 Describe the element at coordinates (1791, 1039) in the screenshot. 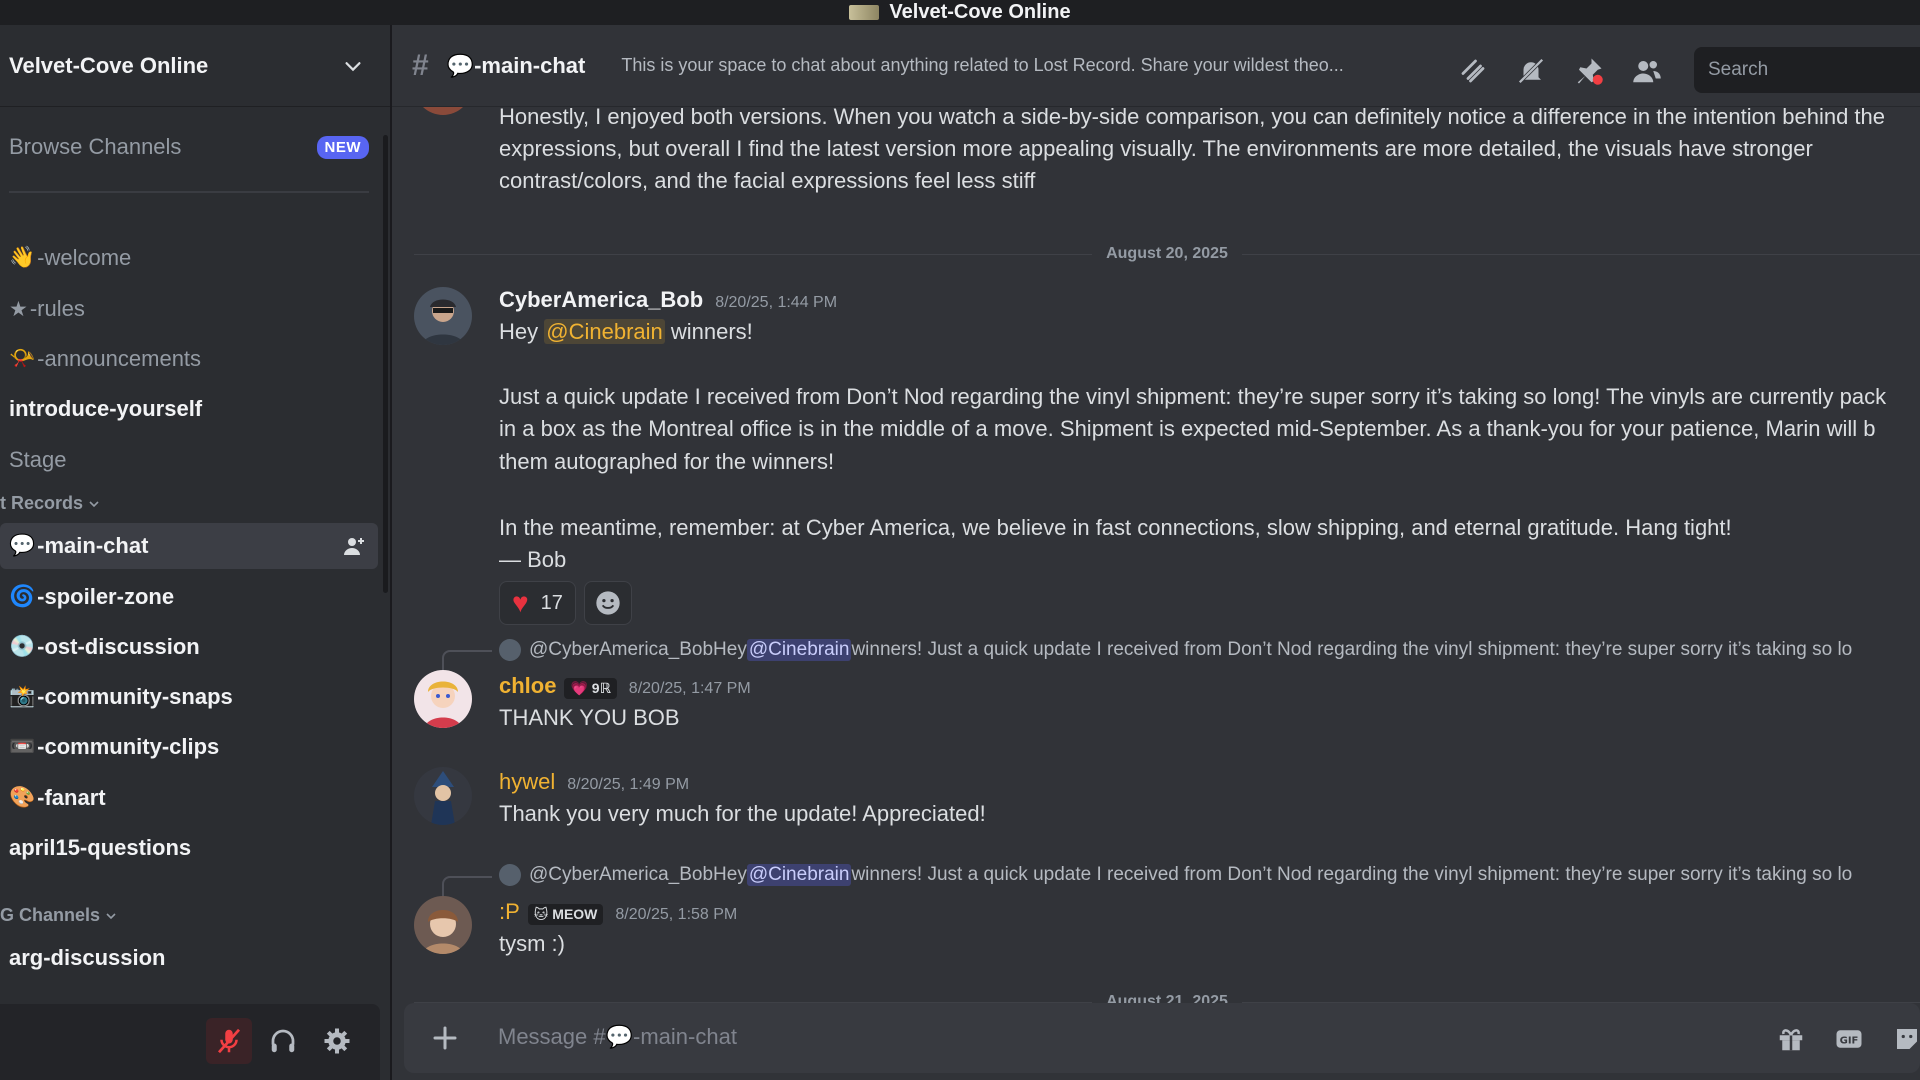

I see `gift-icon` at that location.